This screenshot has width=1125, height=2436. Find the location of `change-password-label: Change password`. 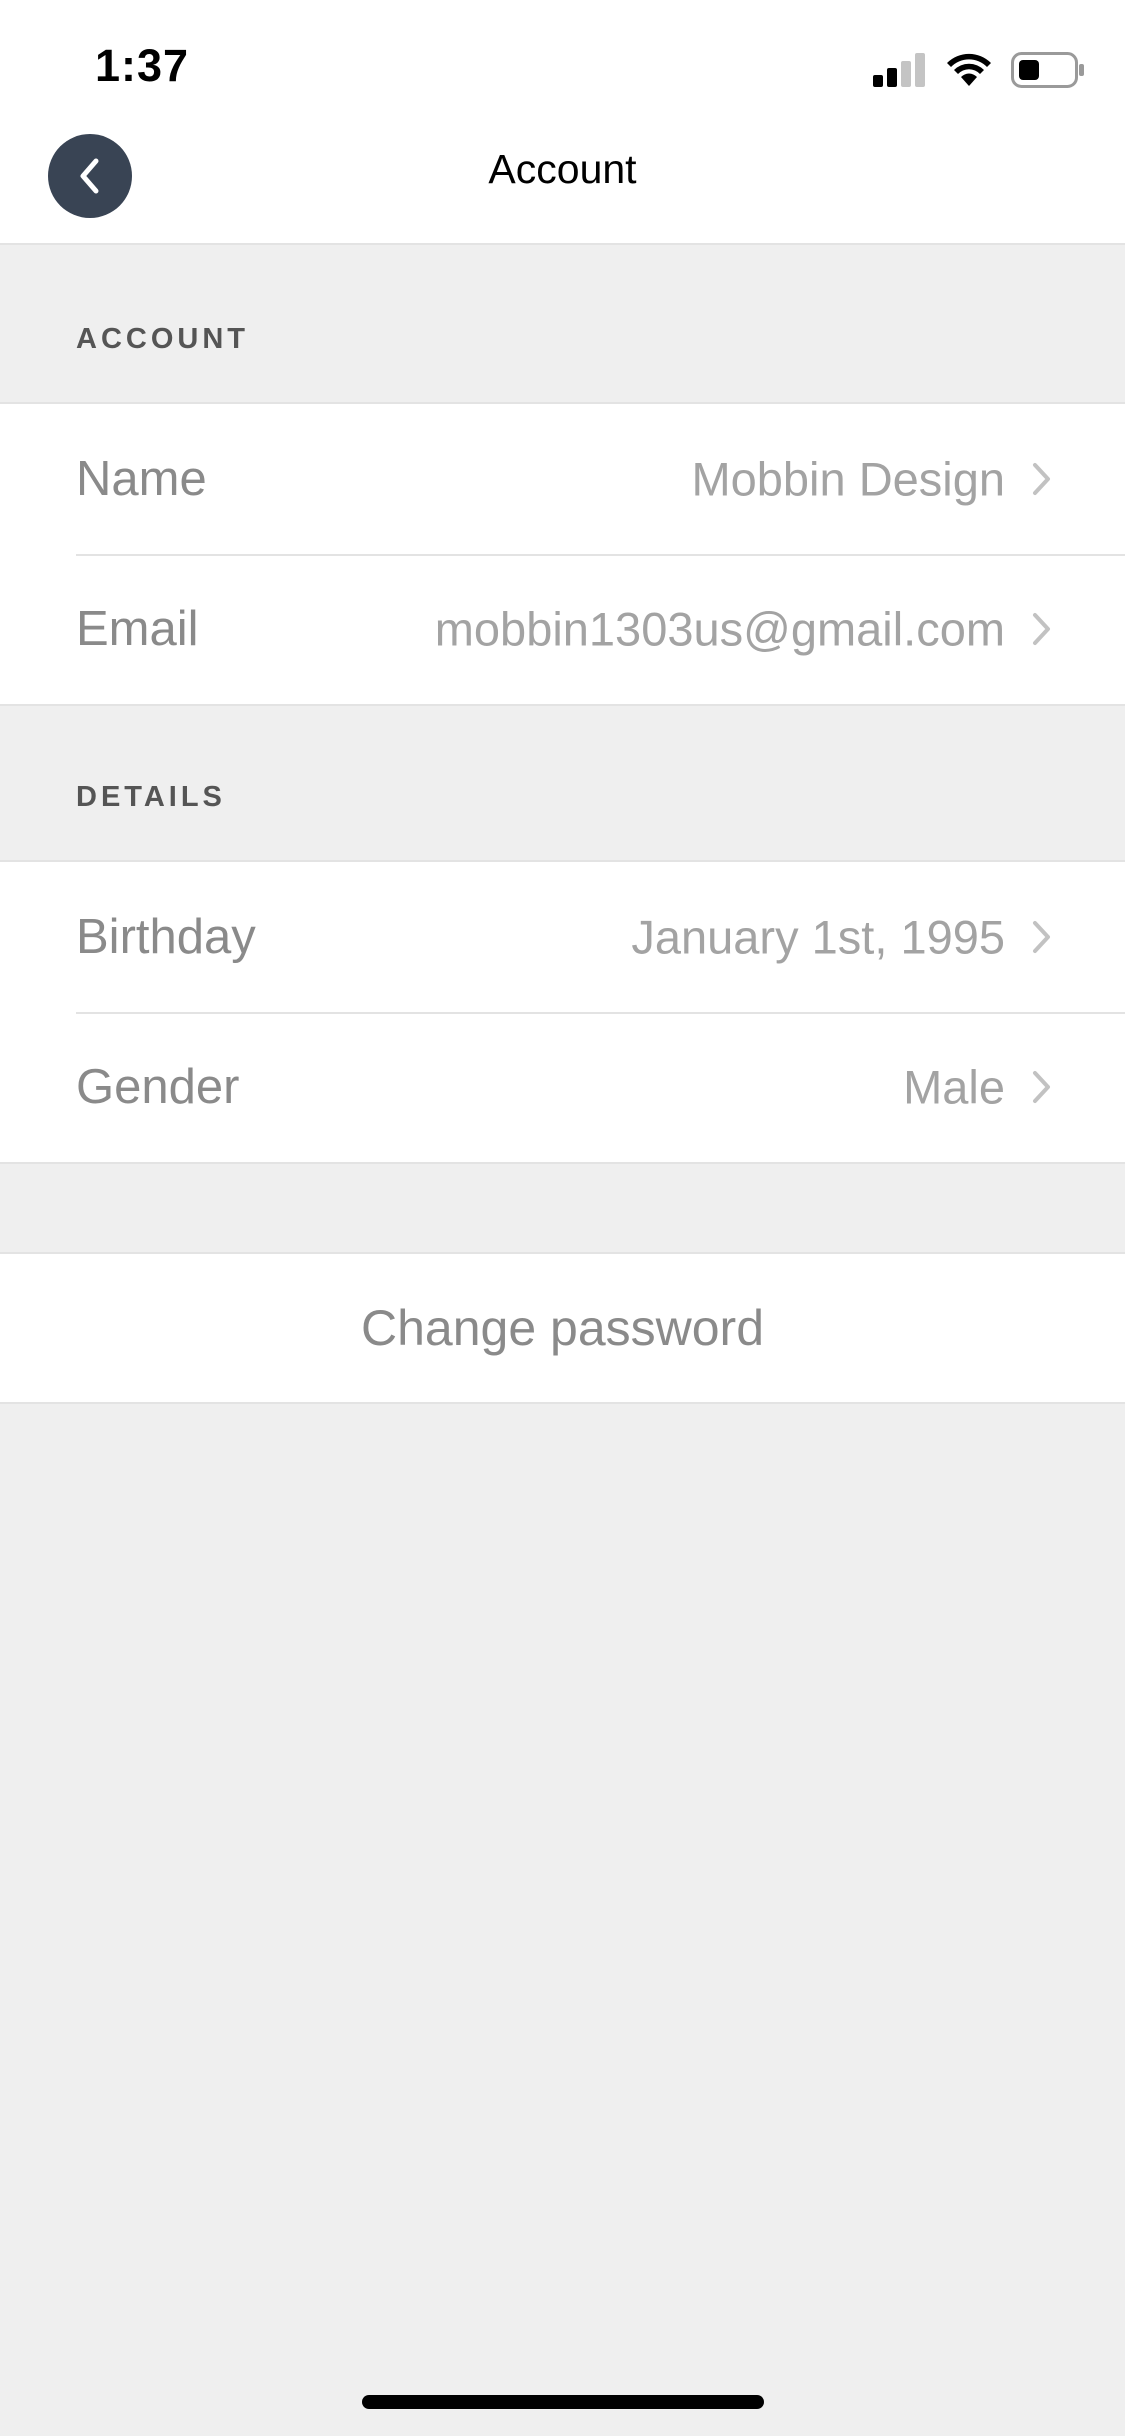

change-password-label: Change password is located at coordinates (562, 1328).